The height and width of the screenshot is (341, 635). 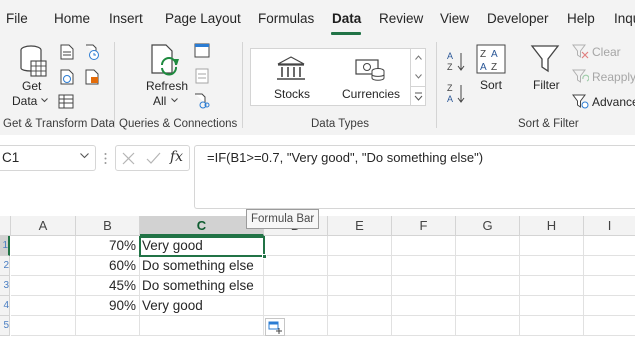 What do you see at coordinates (43, 286) in the screenshot?
I see `cell-a3` at bounding box center [43, 286].